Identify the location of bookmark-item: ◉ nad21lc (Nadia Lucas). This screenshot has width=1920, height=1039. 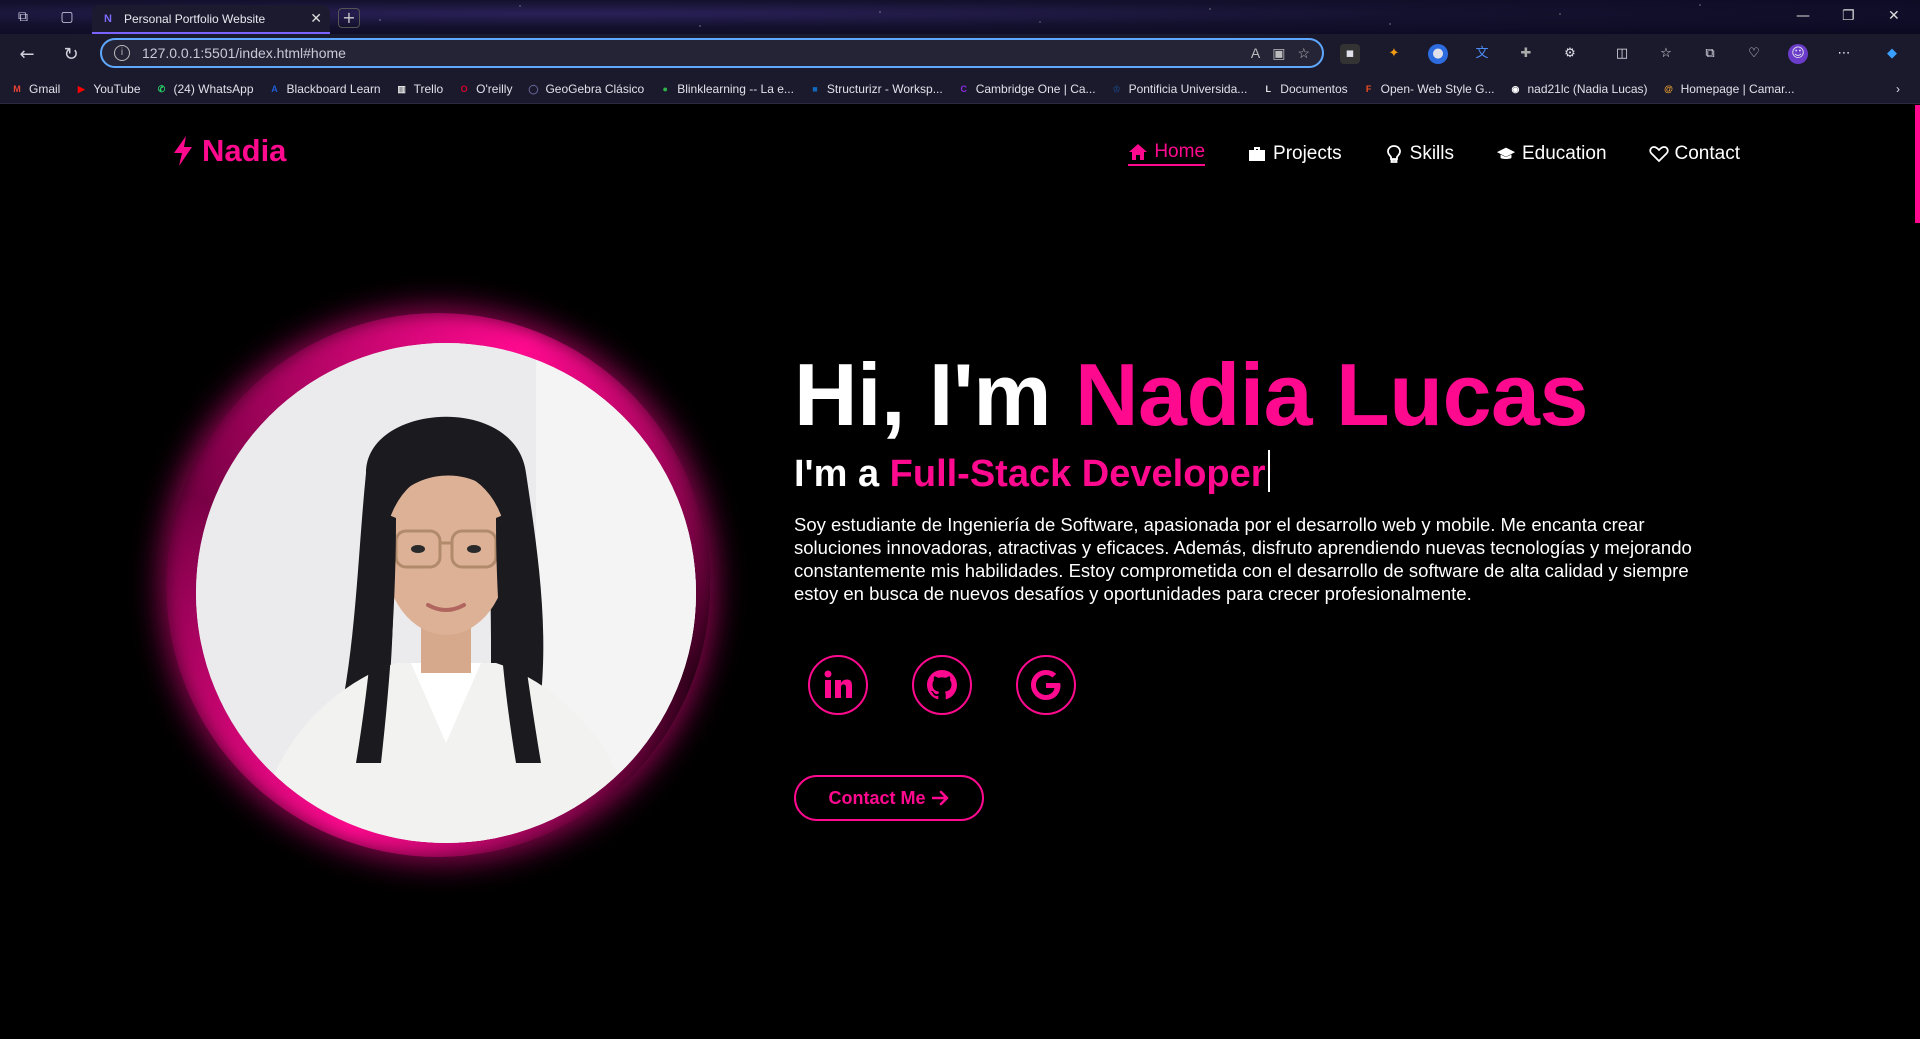
(1578, 88).